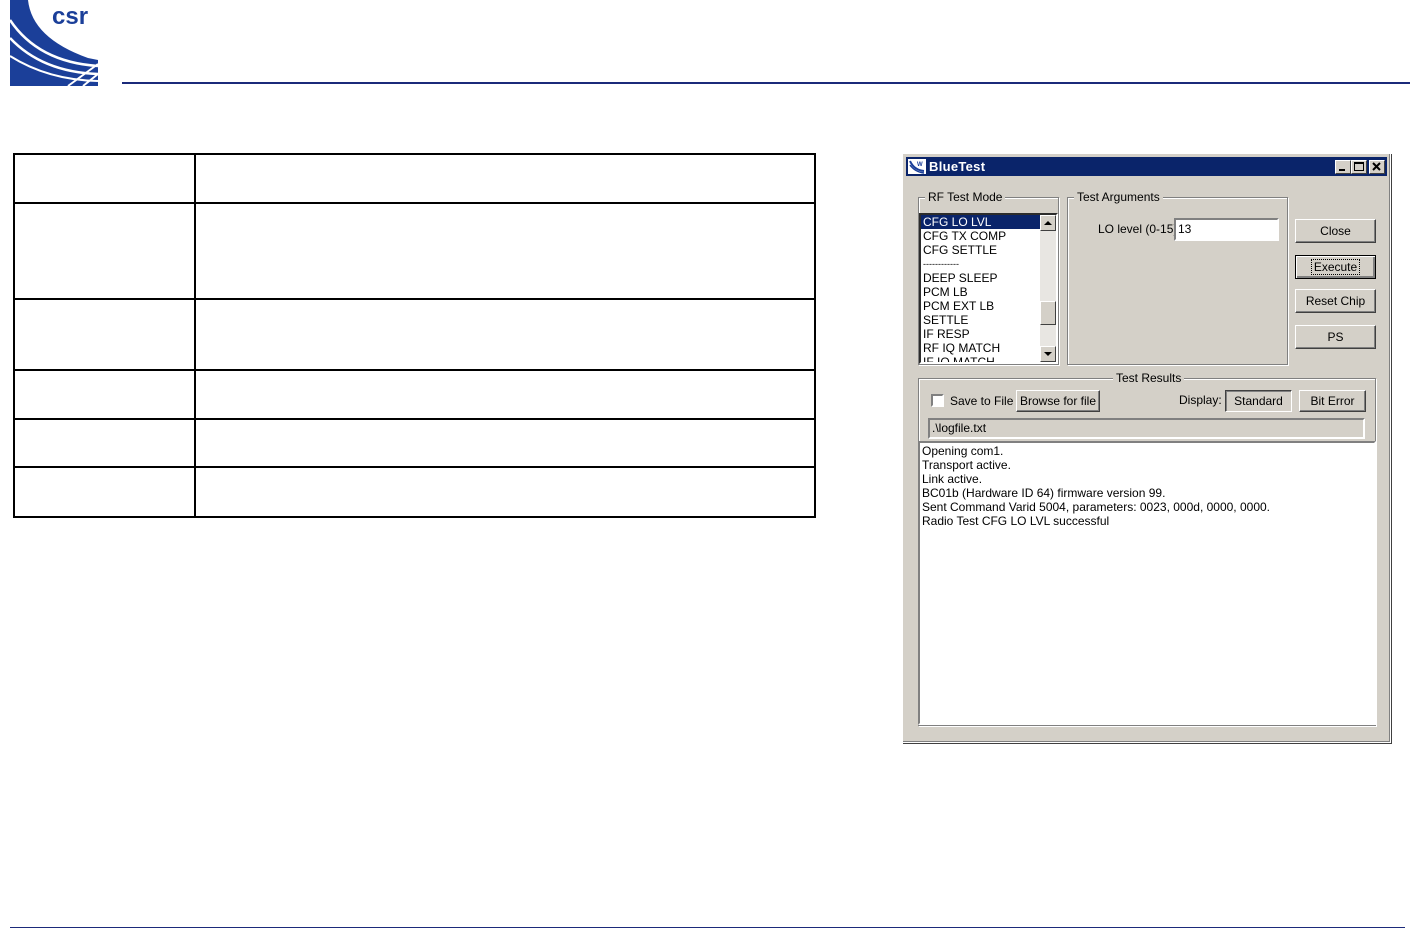 The width and height of the screenshot is (1417, 929). Describe the element at coordinates (988, 292) in the screenshot. I see `list-item: PCM LB` at that location.